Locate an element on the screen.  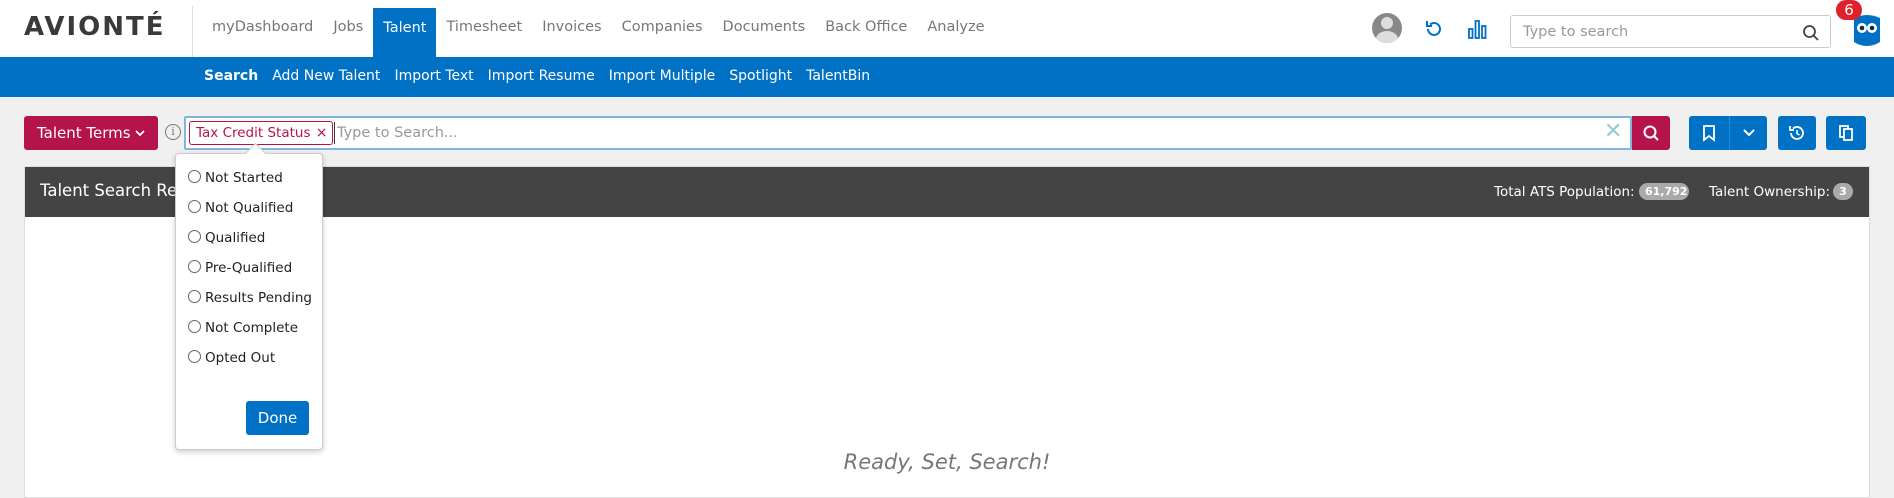
subnav-item-search: Search is located at coordinates (231, 77).